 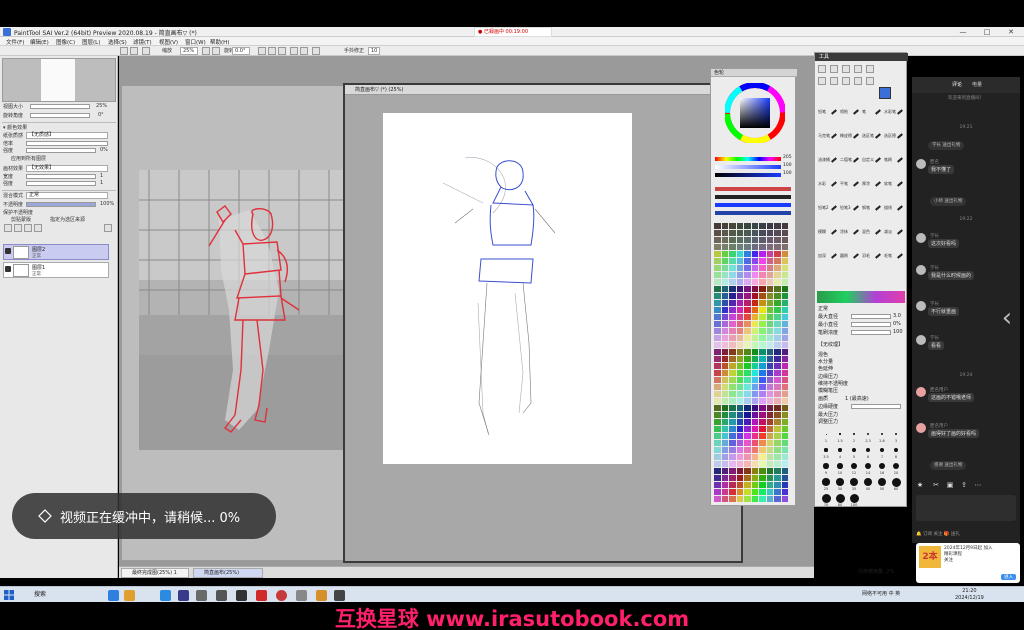 I want to click on layer-menu-icon, so click(x=108, y=228).